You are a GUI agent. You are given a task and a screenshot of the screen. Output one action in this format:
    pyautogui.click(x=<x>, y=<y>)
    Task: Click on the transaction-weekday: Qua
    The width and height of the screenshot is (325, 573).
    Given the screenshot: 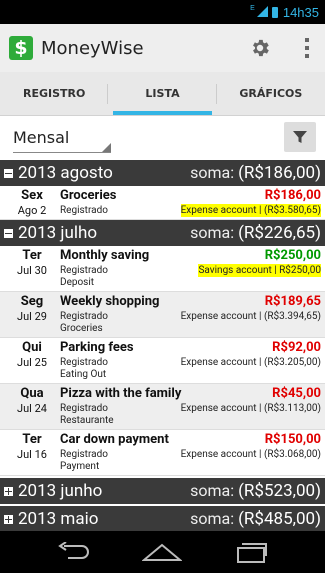 What is the action you would take?
    pyautogui.click(x=32, y=393)
    